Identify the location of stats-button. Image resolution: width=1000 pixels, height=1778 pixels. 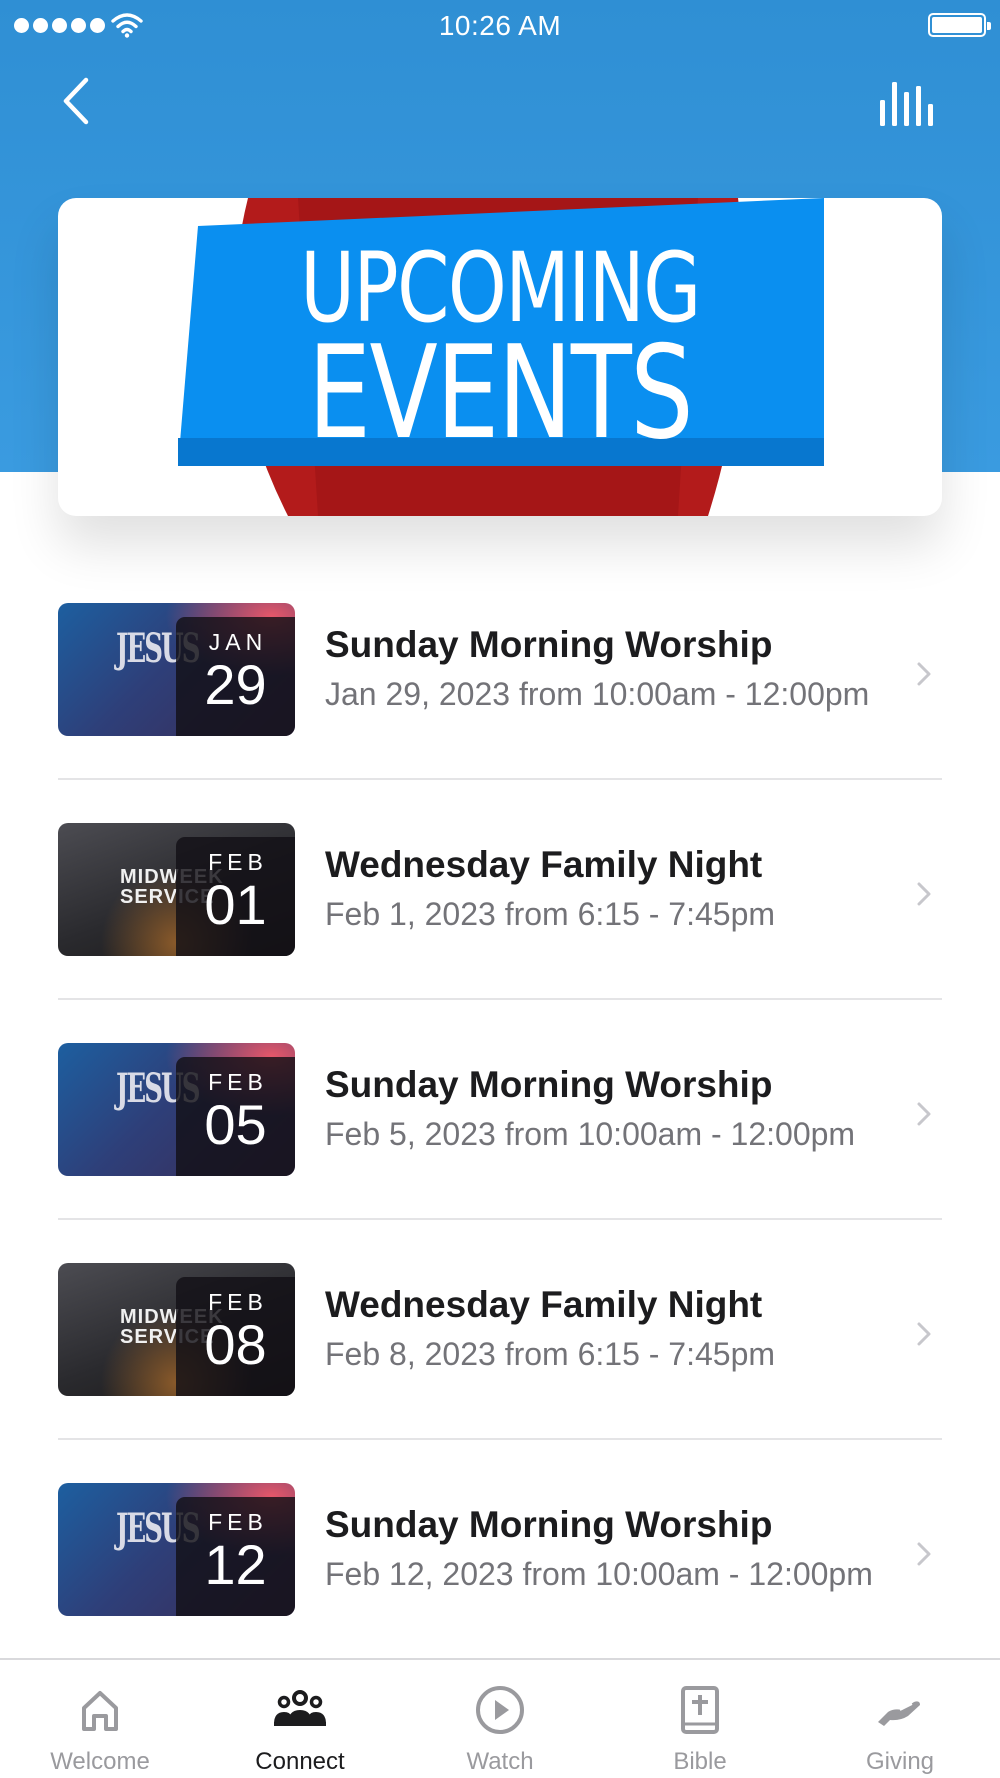
(907, 103).